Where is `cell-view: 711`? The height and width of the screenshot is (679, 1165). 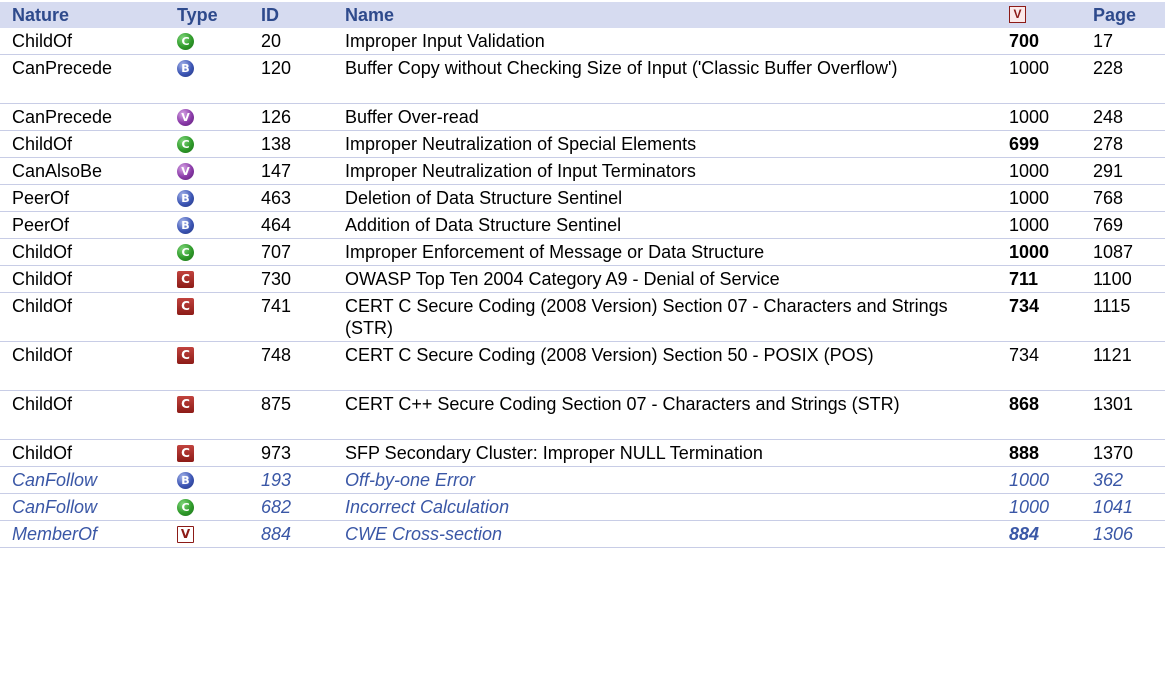
cell-view: 711 is located at coordinates (1024, 279).